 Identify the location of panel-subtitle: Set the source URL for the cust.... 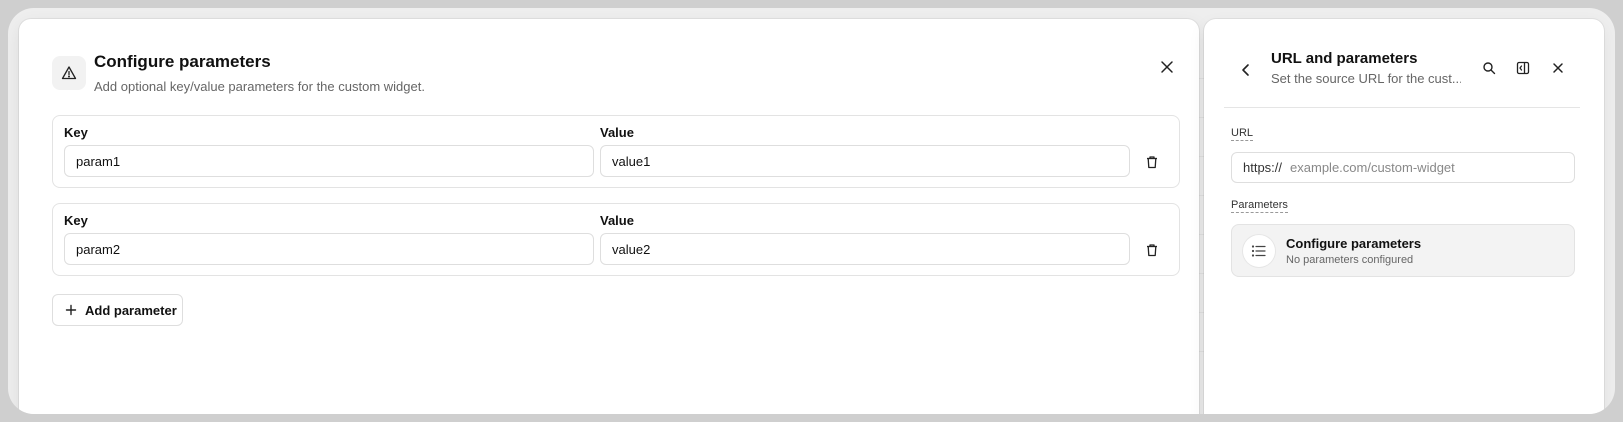
(1366, 78).